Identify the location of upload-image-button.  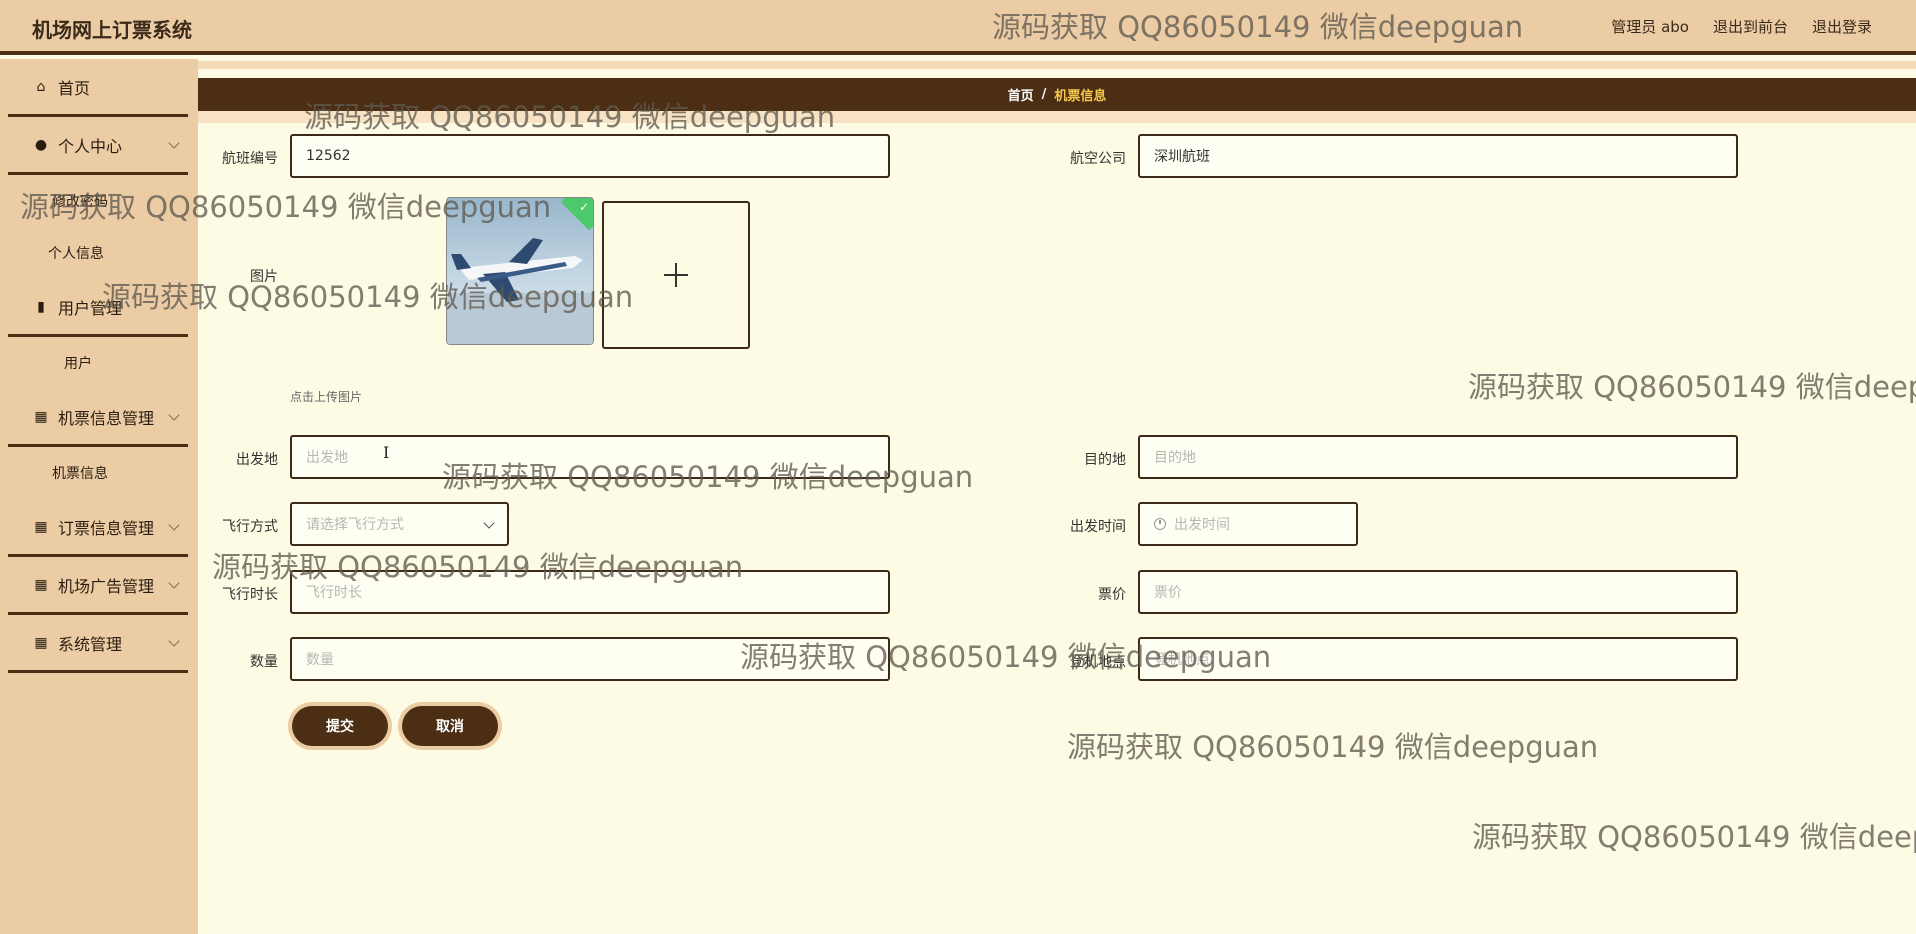
(676, 275).